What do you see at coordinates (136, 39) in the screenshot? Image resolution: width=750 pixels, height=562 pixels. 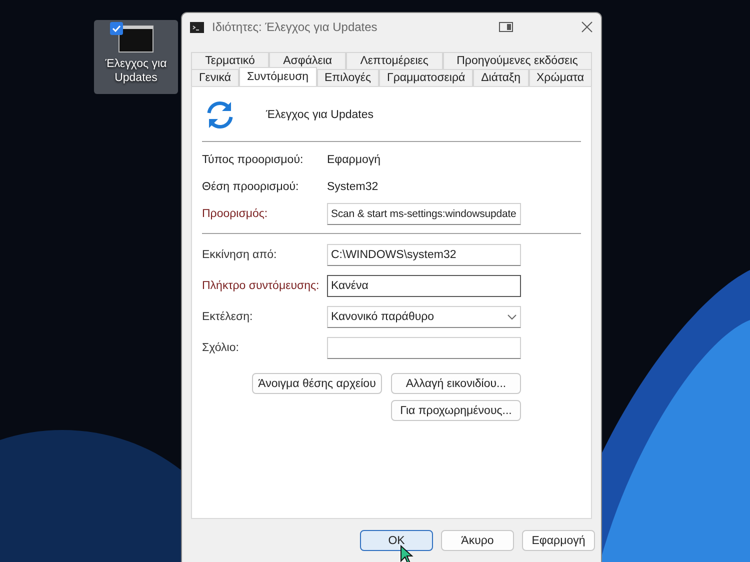 I see `console-window-icon` at bounding box center [136, 39].